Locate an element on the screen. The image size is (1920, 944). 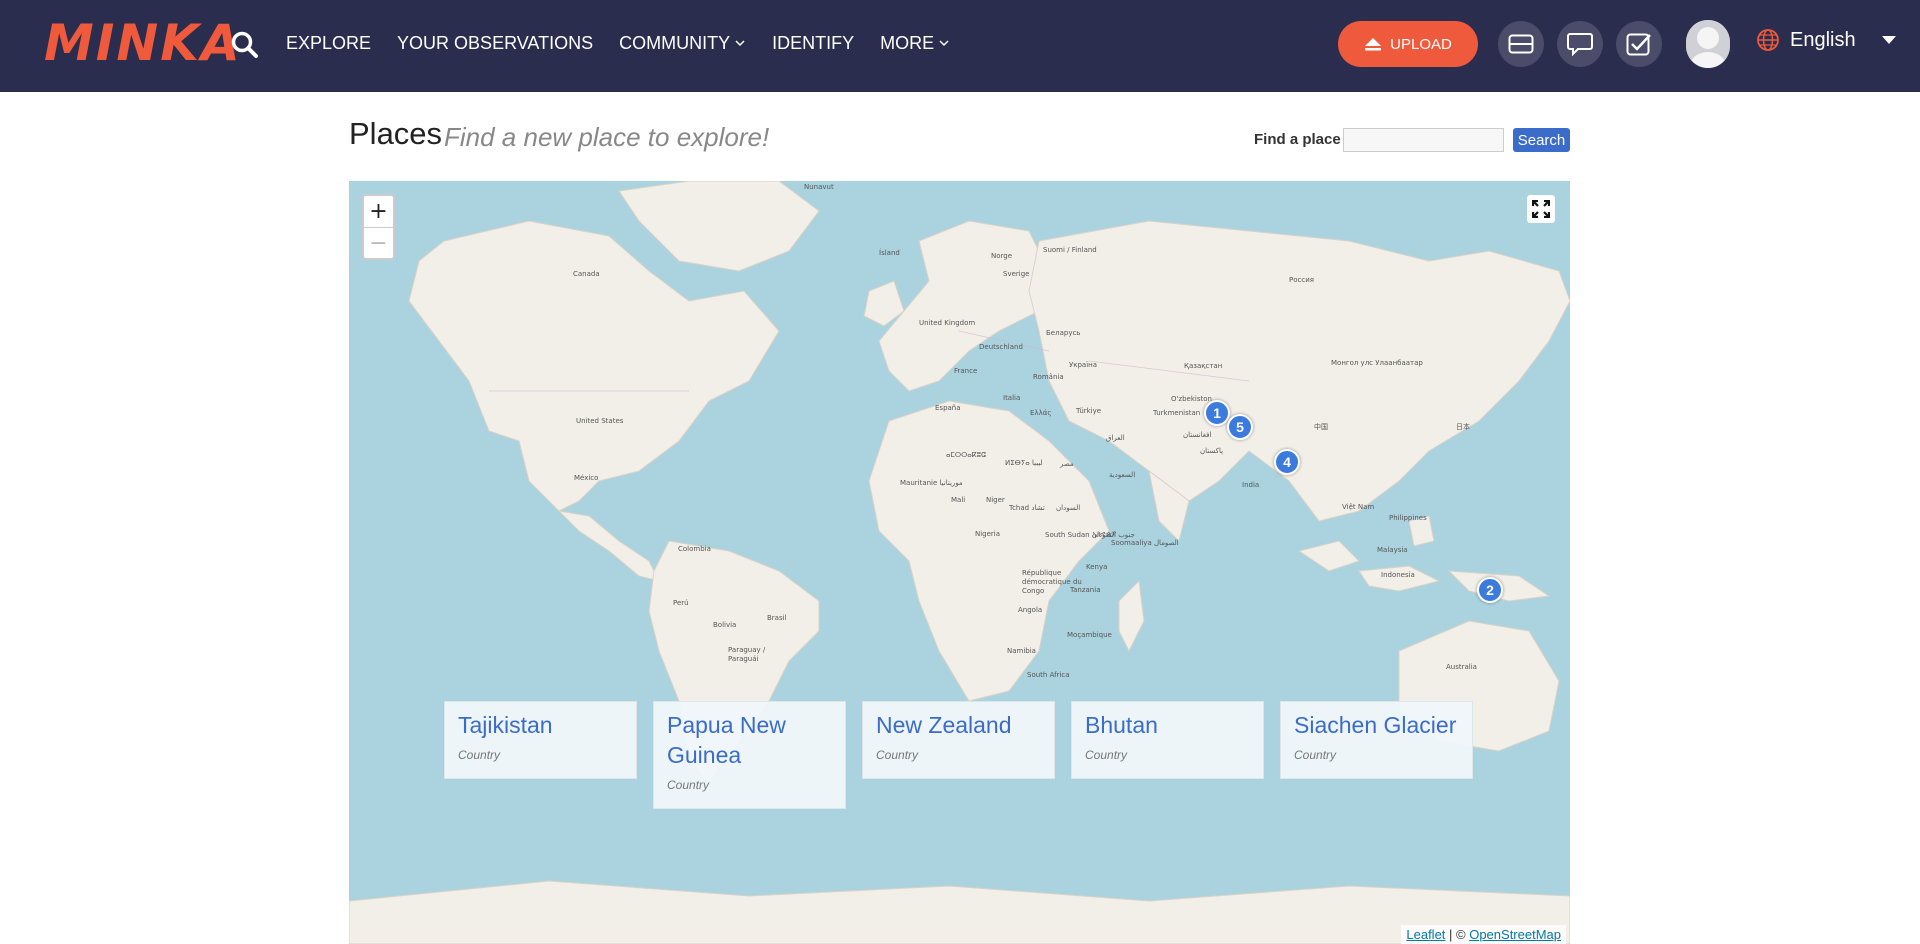
map-label: افغانستان is located at coordinates (1197, 435).